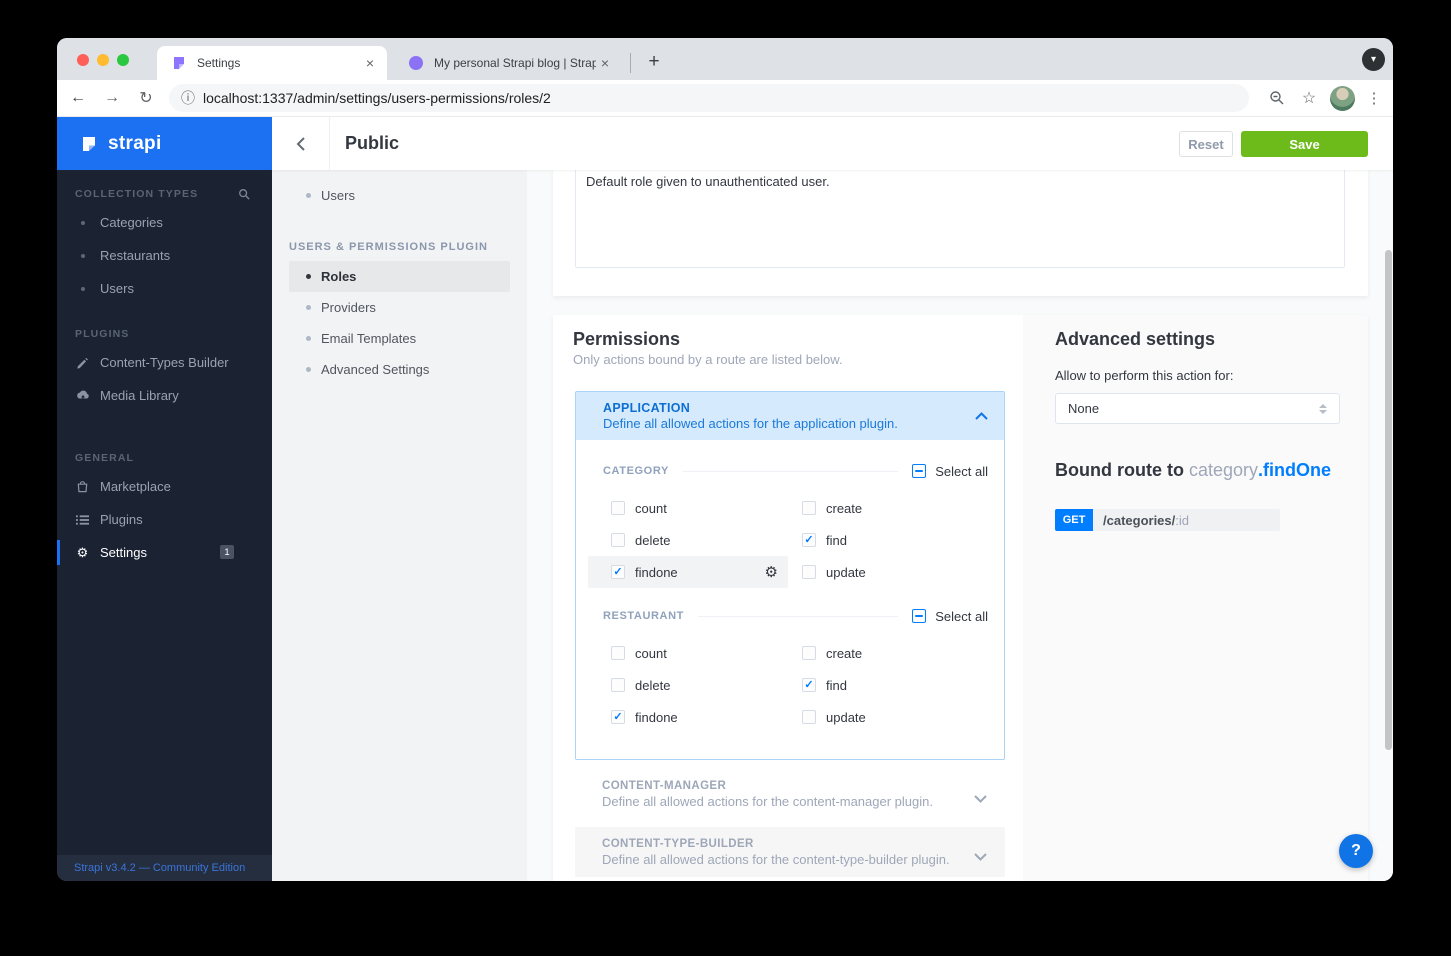 This screenshot has width=1451, height=956. I want to click on help-button: ?, so click(1356, 851).